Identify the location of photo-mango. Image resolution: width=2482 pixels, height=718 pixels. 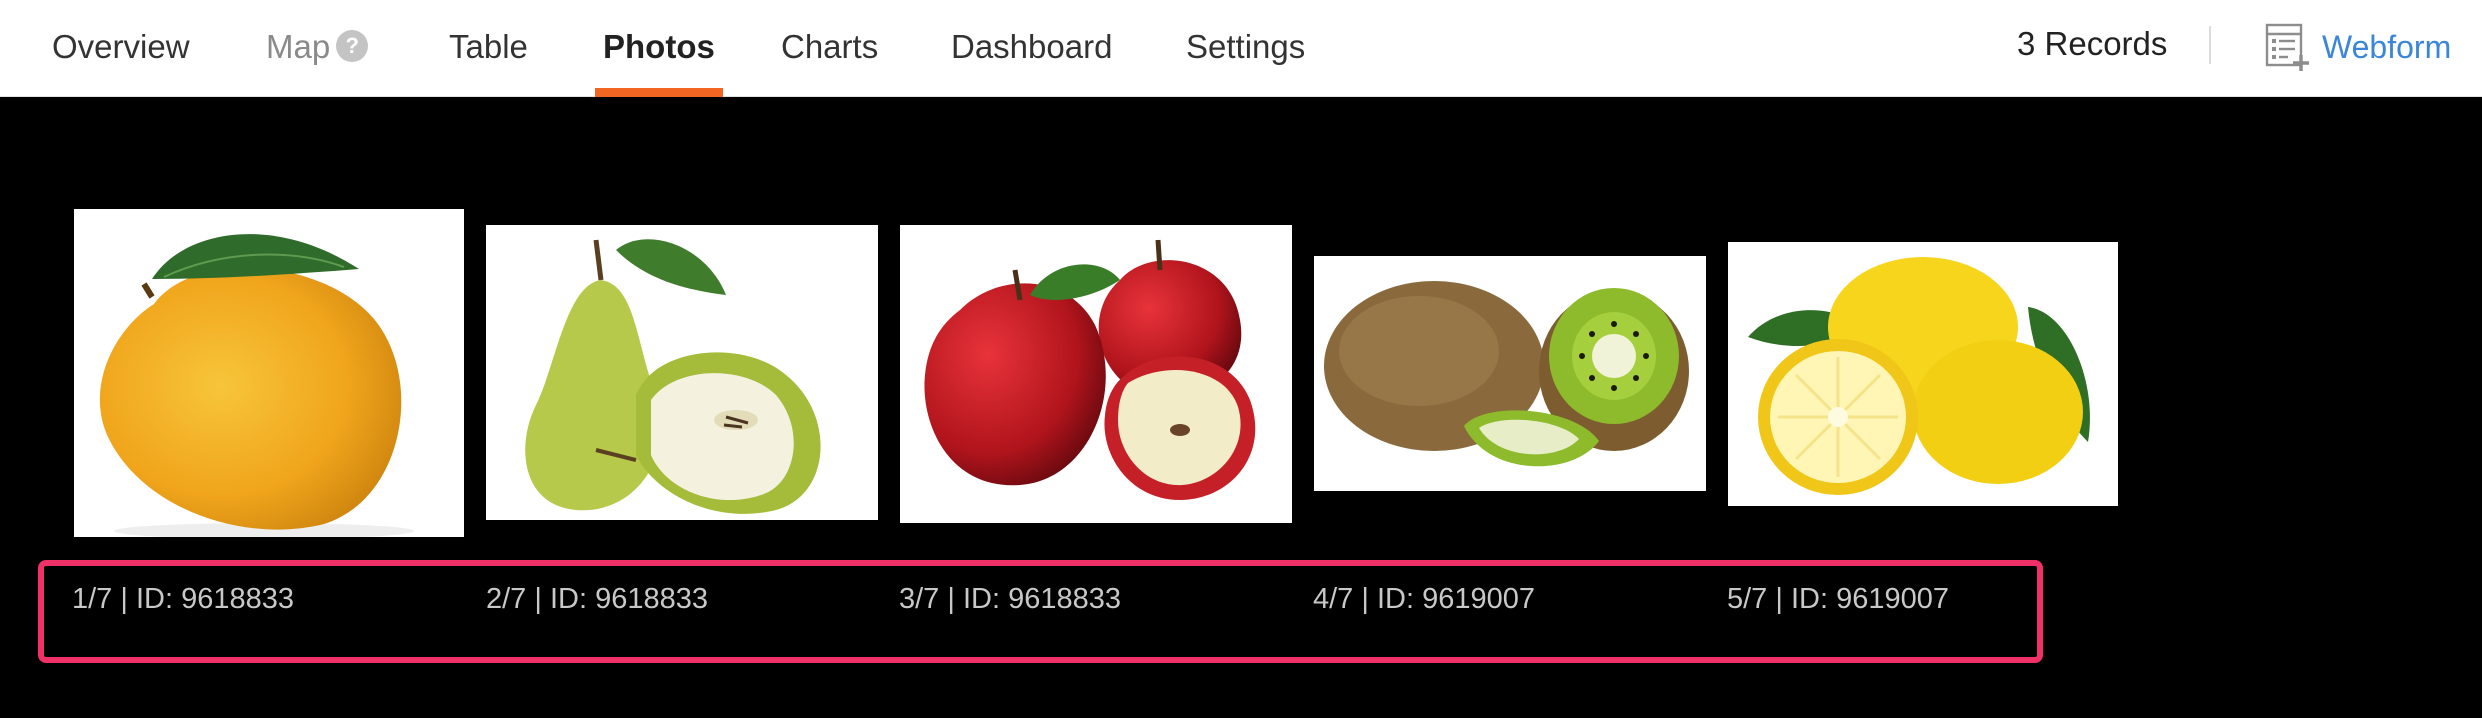
(269, 373).